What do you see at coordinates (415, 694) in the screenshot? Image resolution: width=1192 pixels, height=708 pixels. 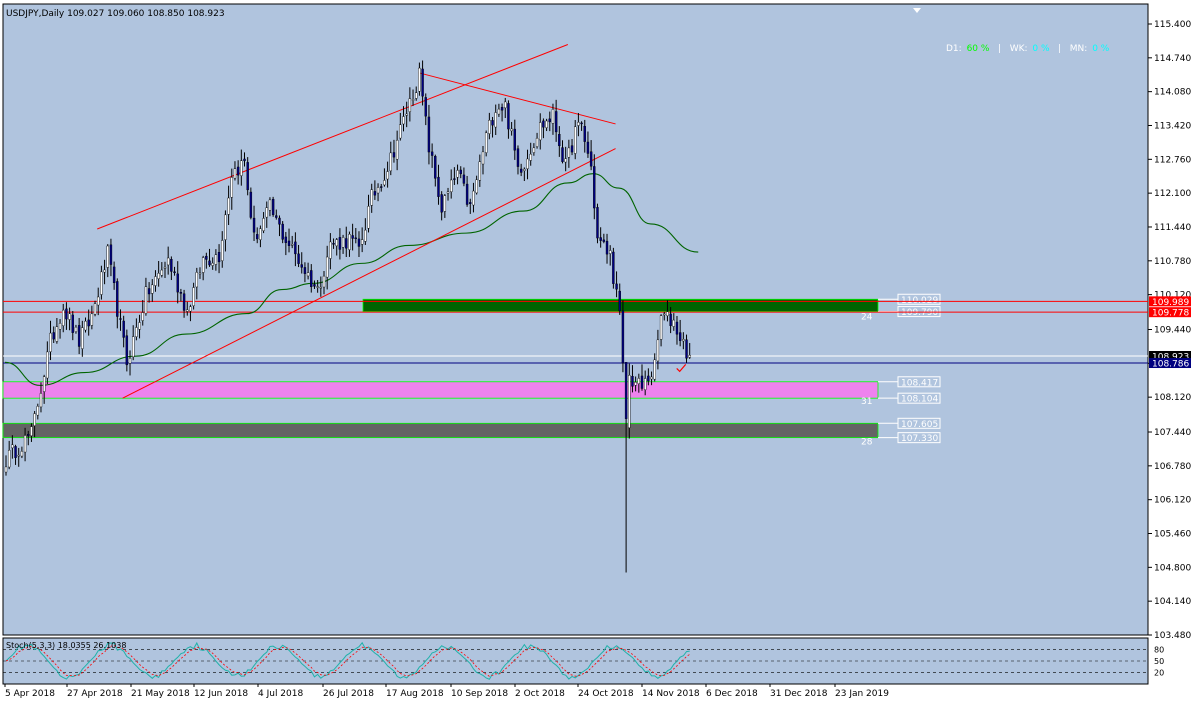 I see `time-tick-label: 17 Aug 2018` at bounding box center [415, 694].